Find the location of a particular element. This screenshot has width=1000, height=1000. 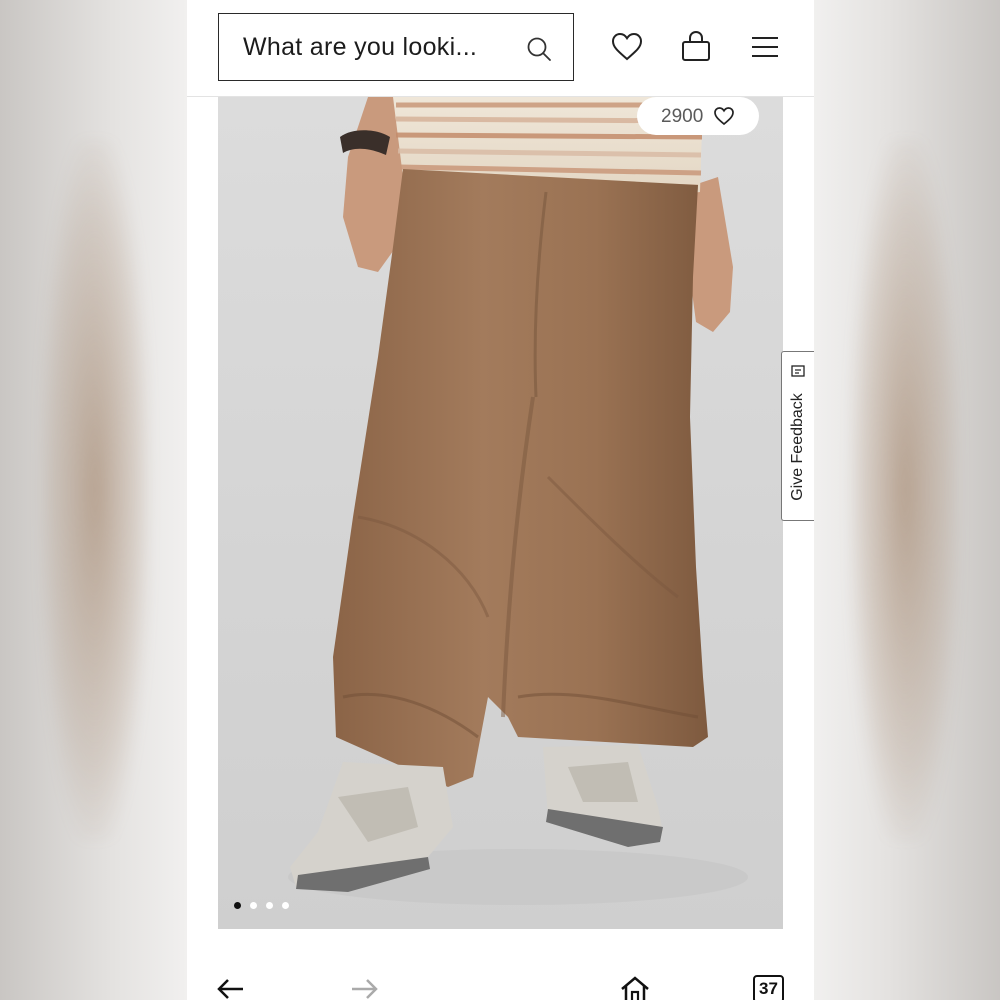

browser-bottom-bar: 37 is located at coordinates (500, 977).